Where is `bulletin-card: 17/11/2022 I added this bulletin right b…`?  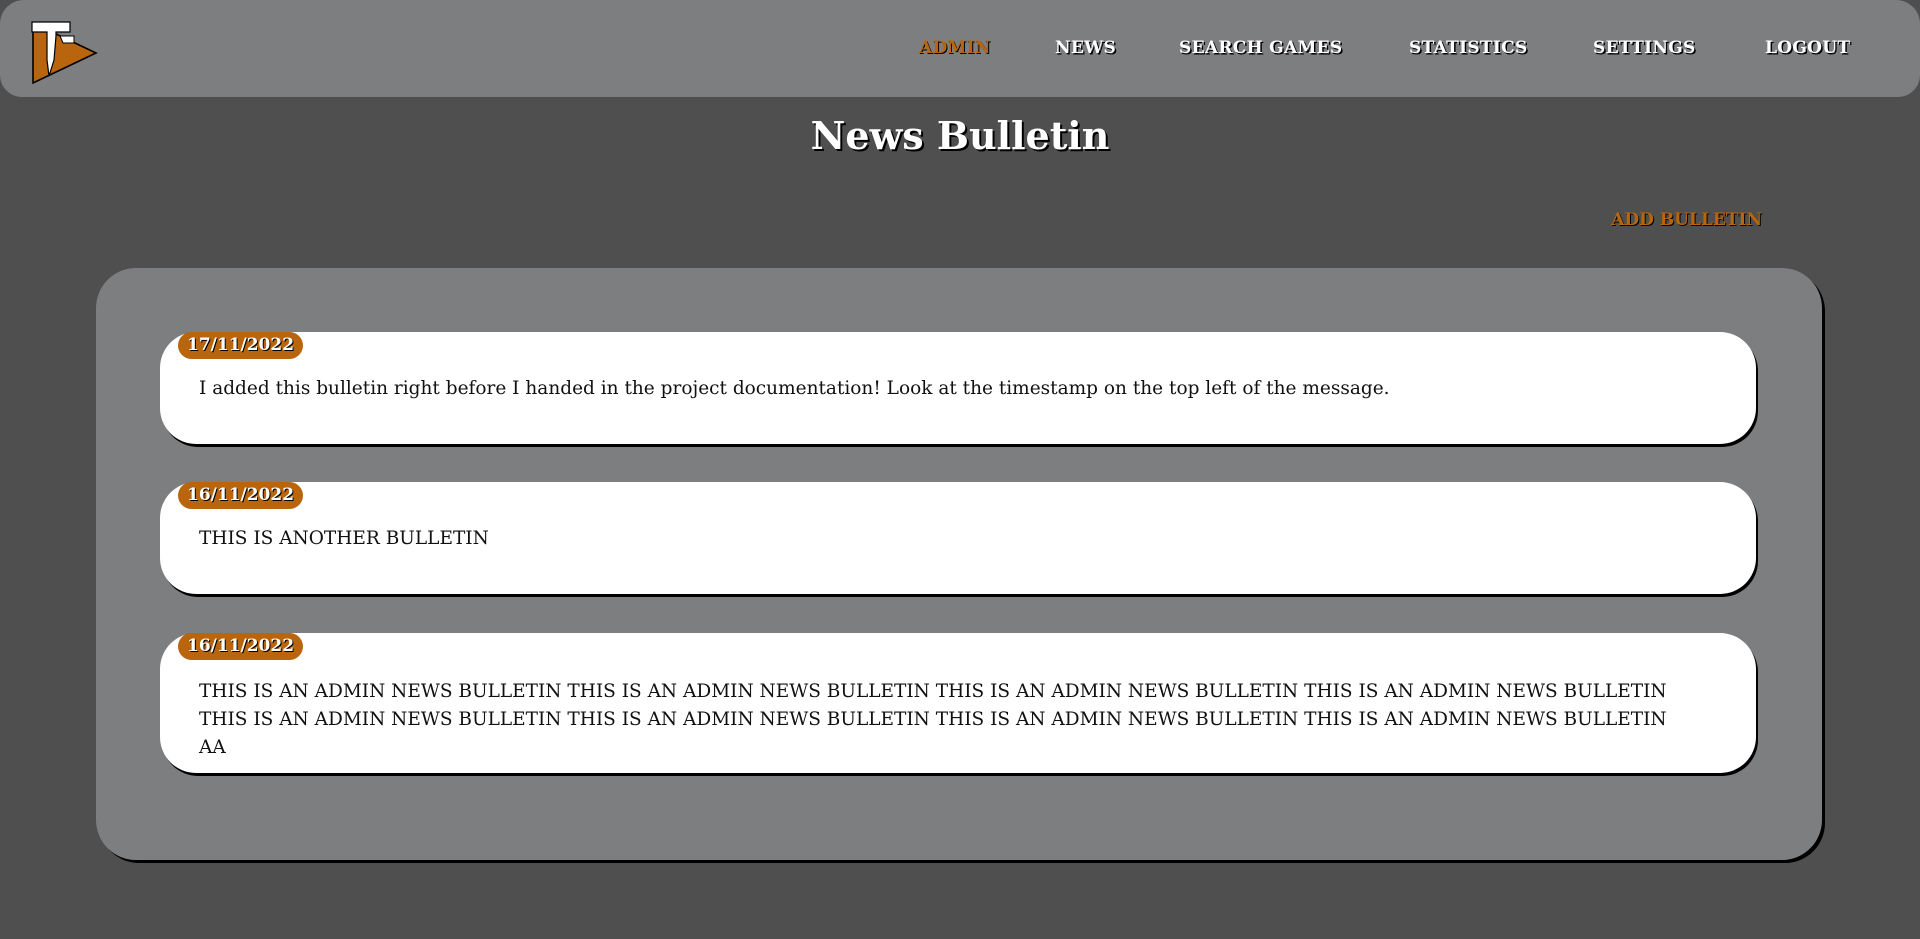
bulletin-card: 17/11/2022 I added this bulletin right b… is located at coordinates (958, 388).